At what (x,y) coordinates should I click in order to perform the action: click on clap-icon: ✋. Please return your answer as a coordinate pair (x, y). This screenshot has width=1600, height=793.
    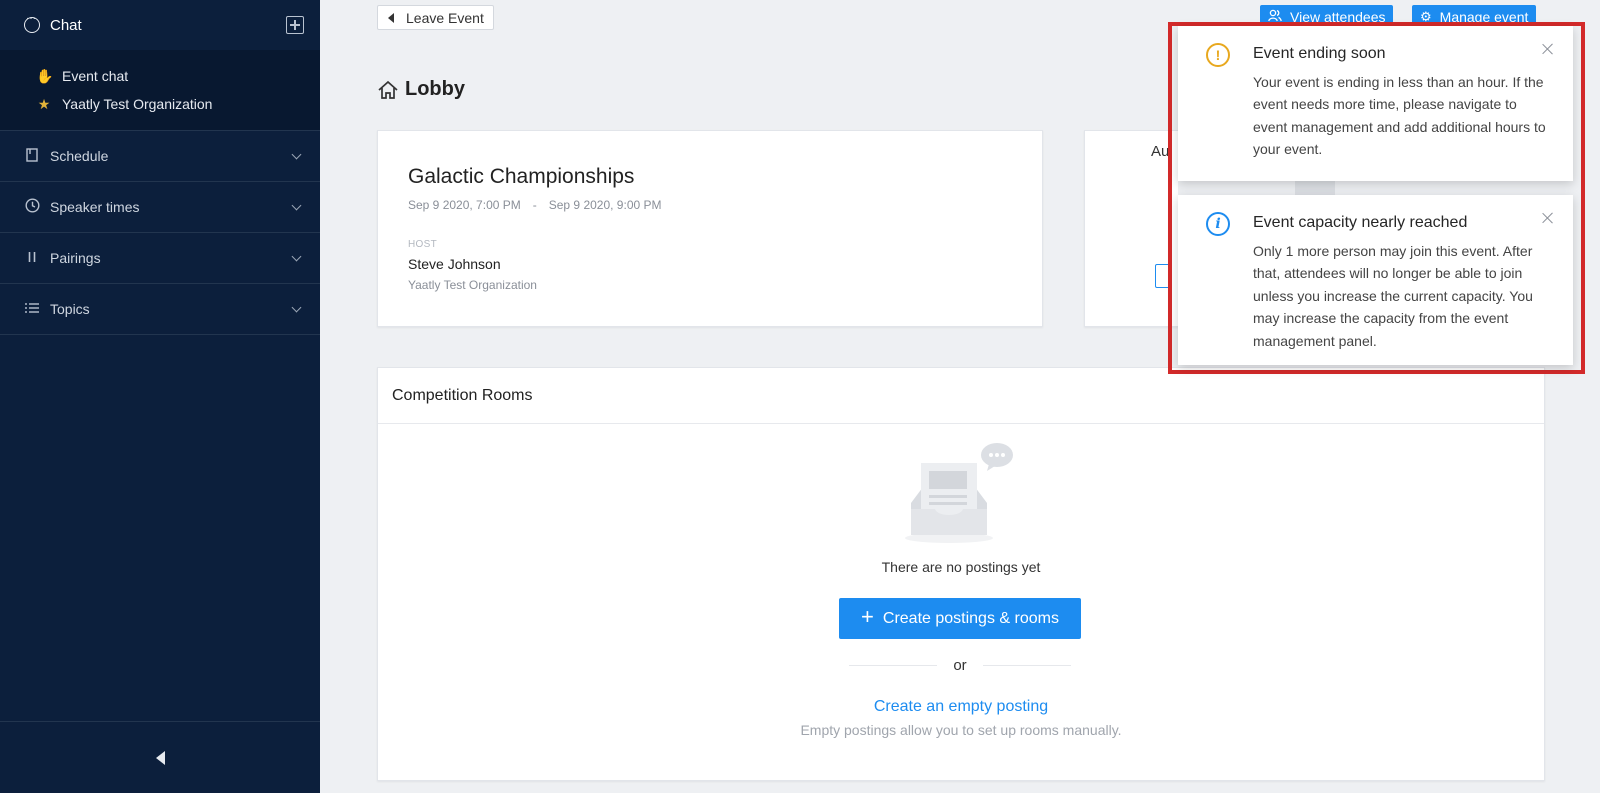
    Looking at the image, I should click on (45, 75).